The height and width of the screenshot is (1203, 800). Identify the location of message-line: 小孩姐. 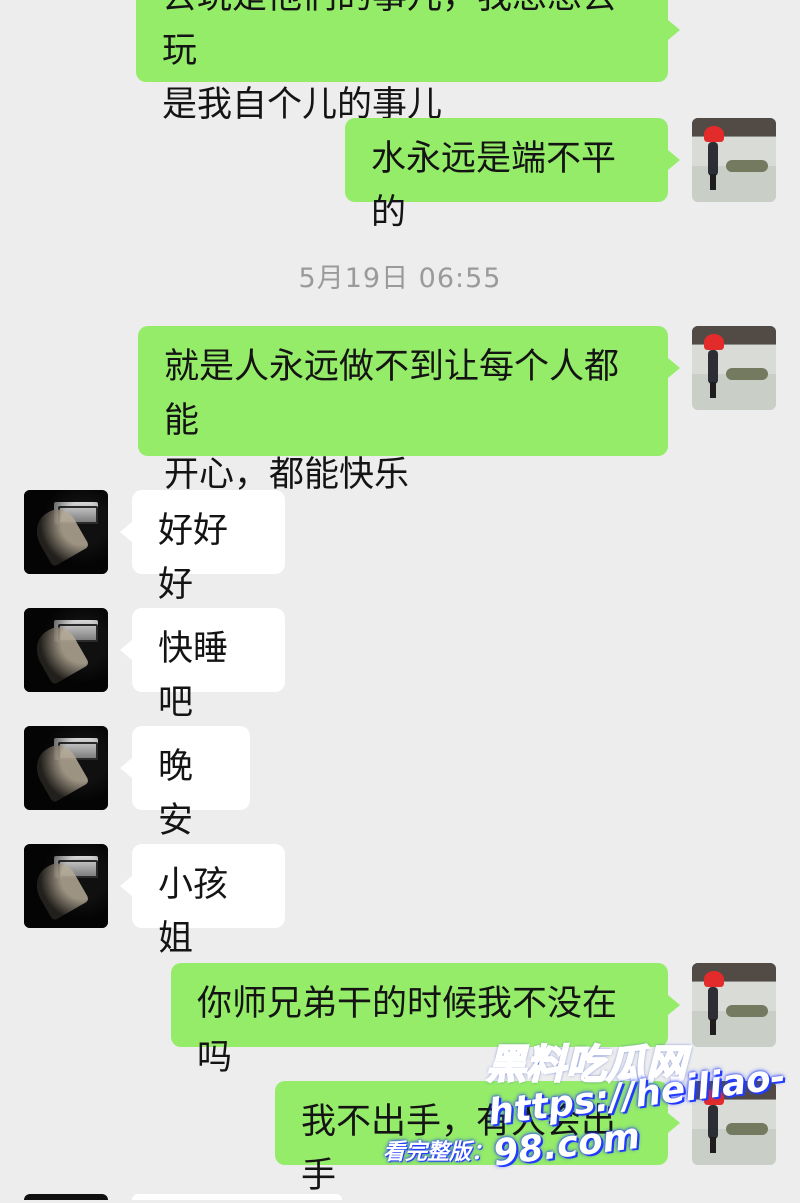
(193, 912).